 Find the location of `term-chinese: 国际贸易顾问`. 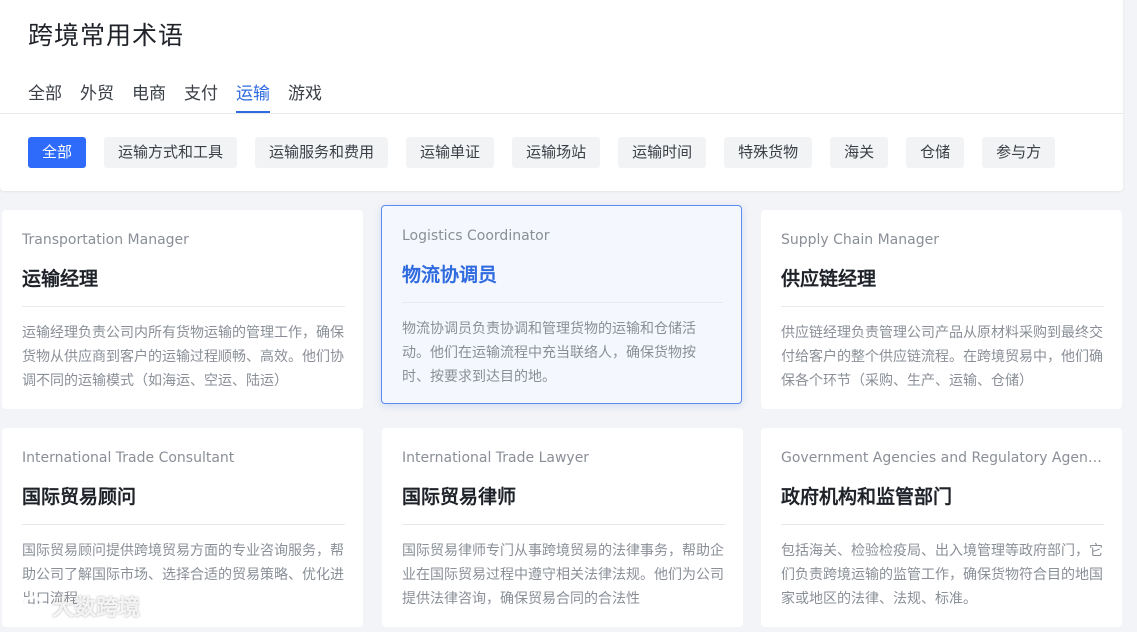

term-chinese: 国际贸易顾问 is located at coordinates (79, 497).